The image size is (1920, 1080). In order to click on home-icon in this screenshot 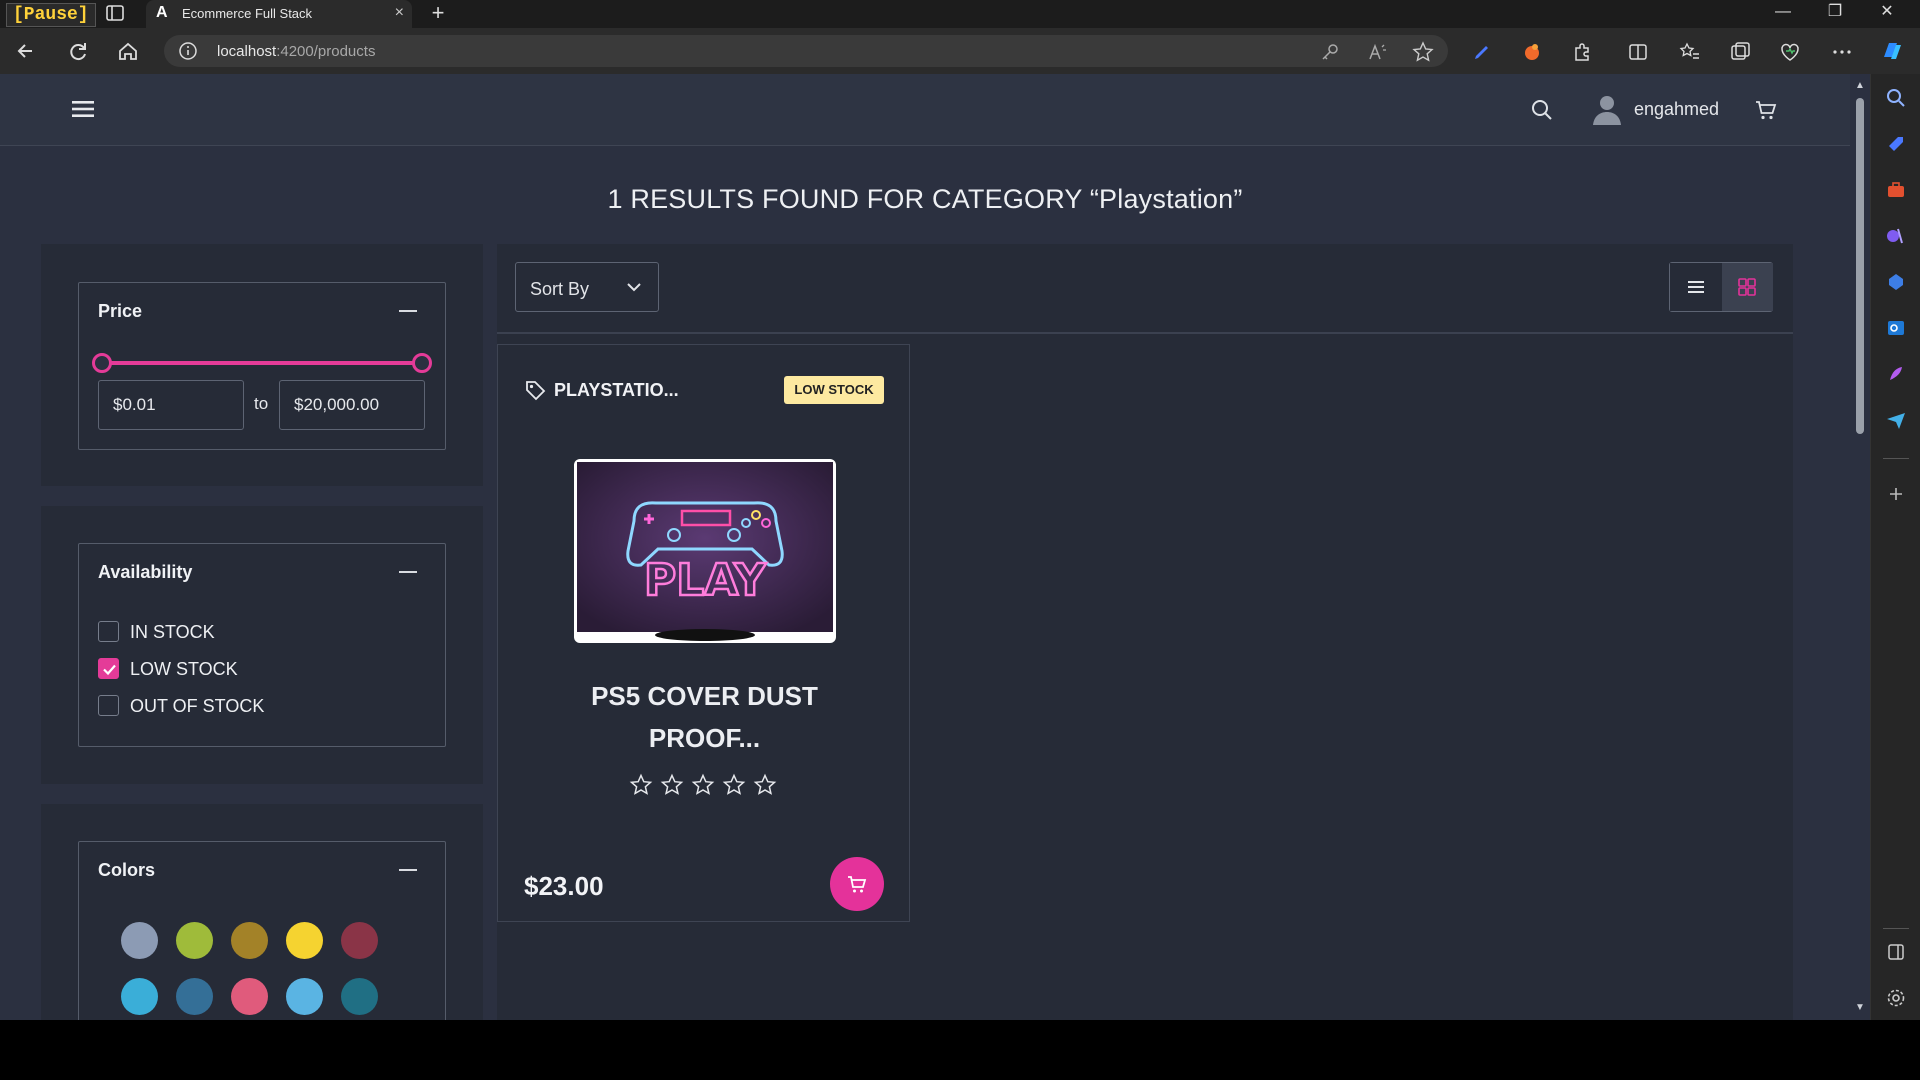, I will do `click(128, 51)`.